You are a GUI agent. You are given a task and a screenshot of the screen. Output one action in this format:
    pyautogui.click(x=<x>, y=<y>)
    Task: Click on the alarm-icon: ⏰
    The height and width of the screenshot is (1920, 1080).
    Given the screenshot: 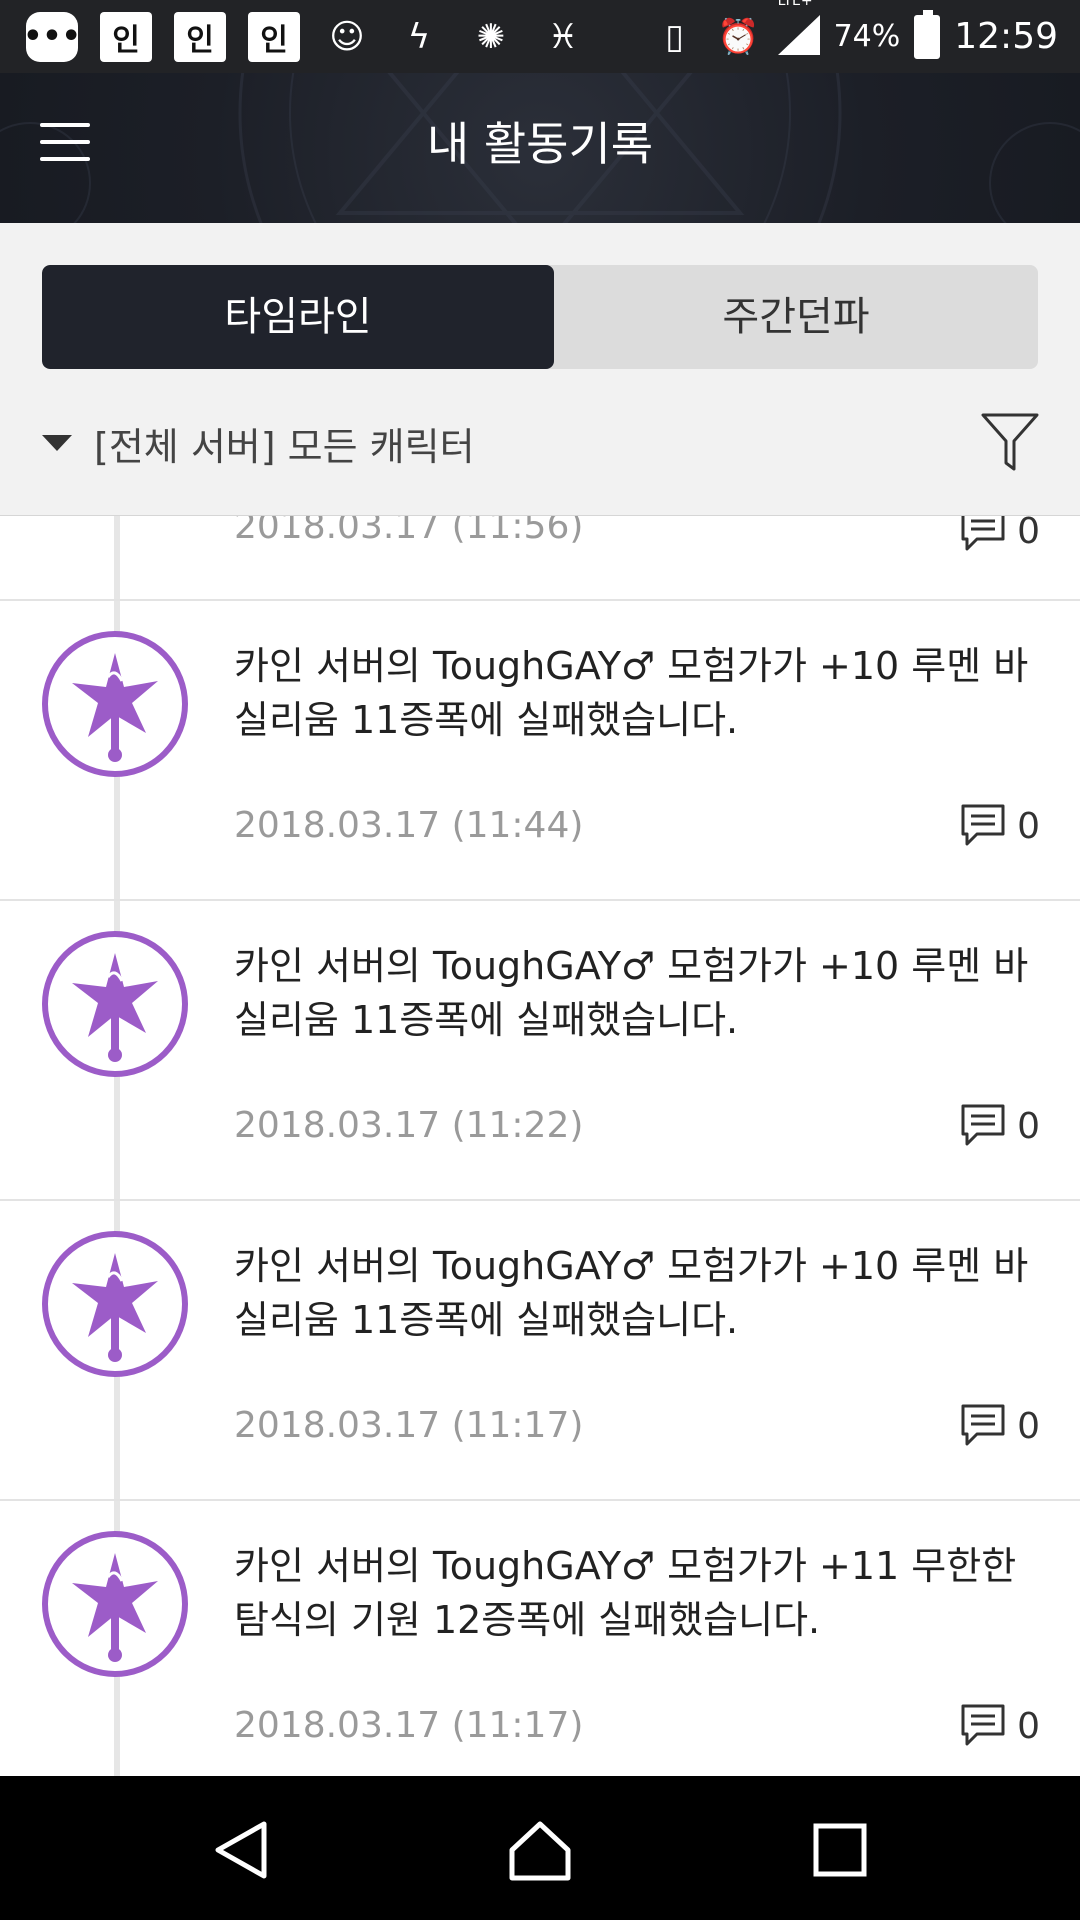 What is the action you would take?
    pyautogui.click(x=738, y=36)
    